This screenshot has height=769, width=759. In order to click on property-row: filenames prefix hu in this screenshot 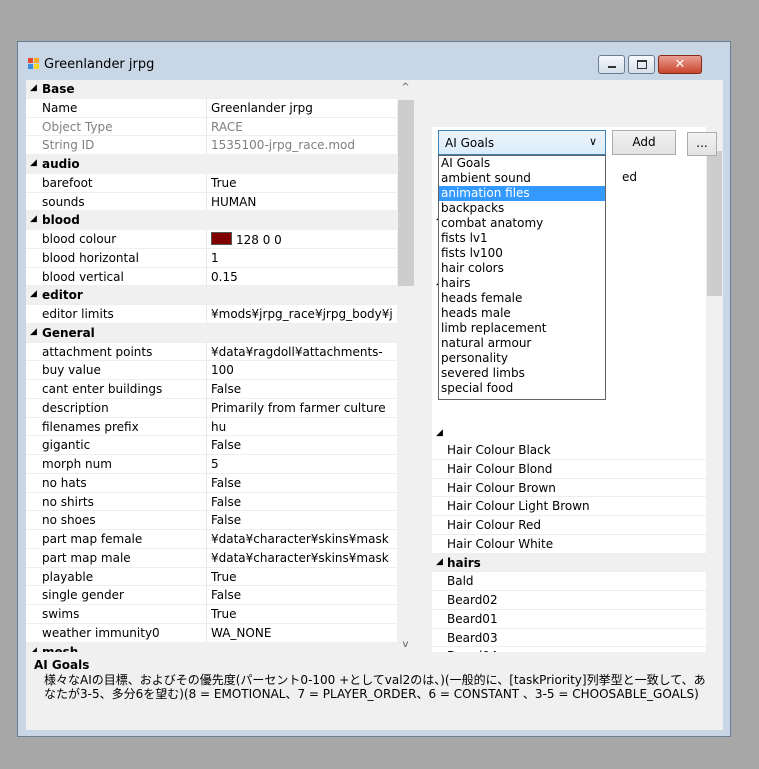, I will do `click(211, 427)`.